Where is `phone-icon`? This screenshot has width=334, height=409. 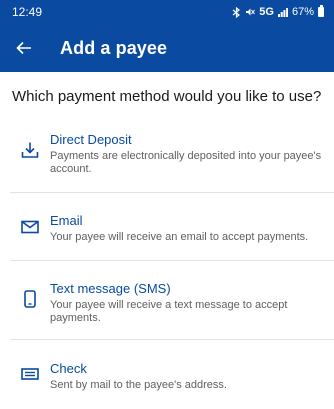 phone-icon is located at coordinates (30, 299).